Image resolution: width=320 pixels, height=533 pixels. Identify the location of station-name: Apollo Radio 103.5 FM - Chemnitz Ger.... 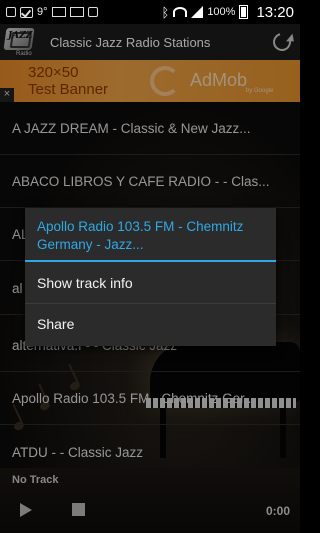
(134, 398).